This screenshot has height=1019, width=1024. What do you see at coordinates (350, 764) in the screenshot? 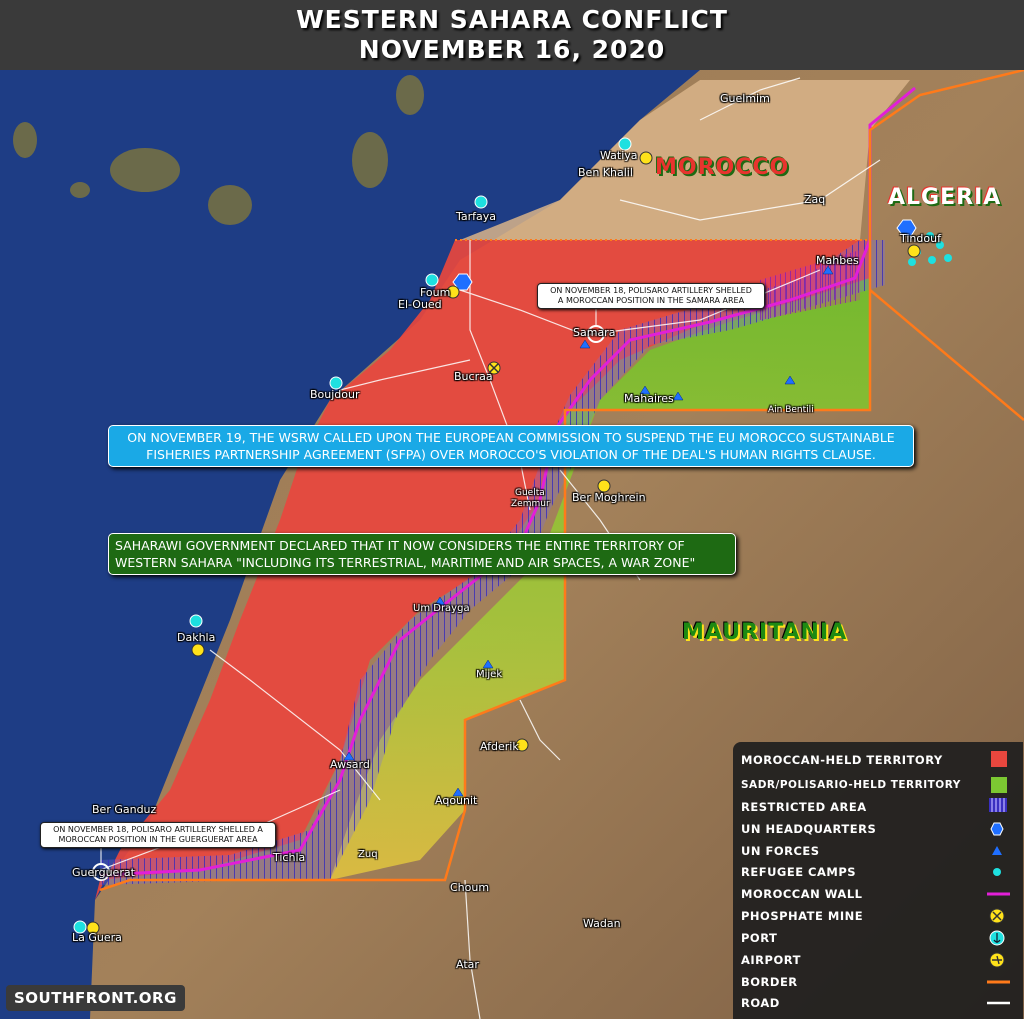
I see `place-label: Awsard` at bounding box center [350, 764].